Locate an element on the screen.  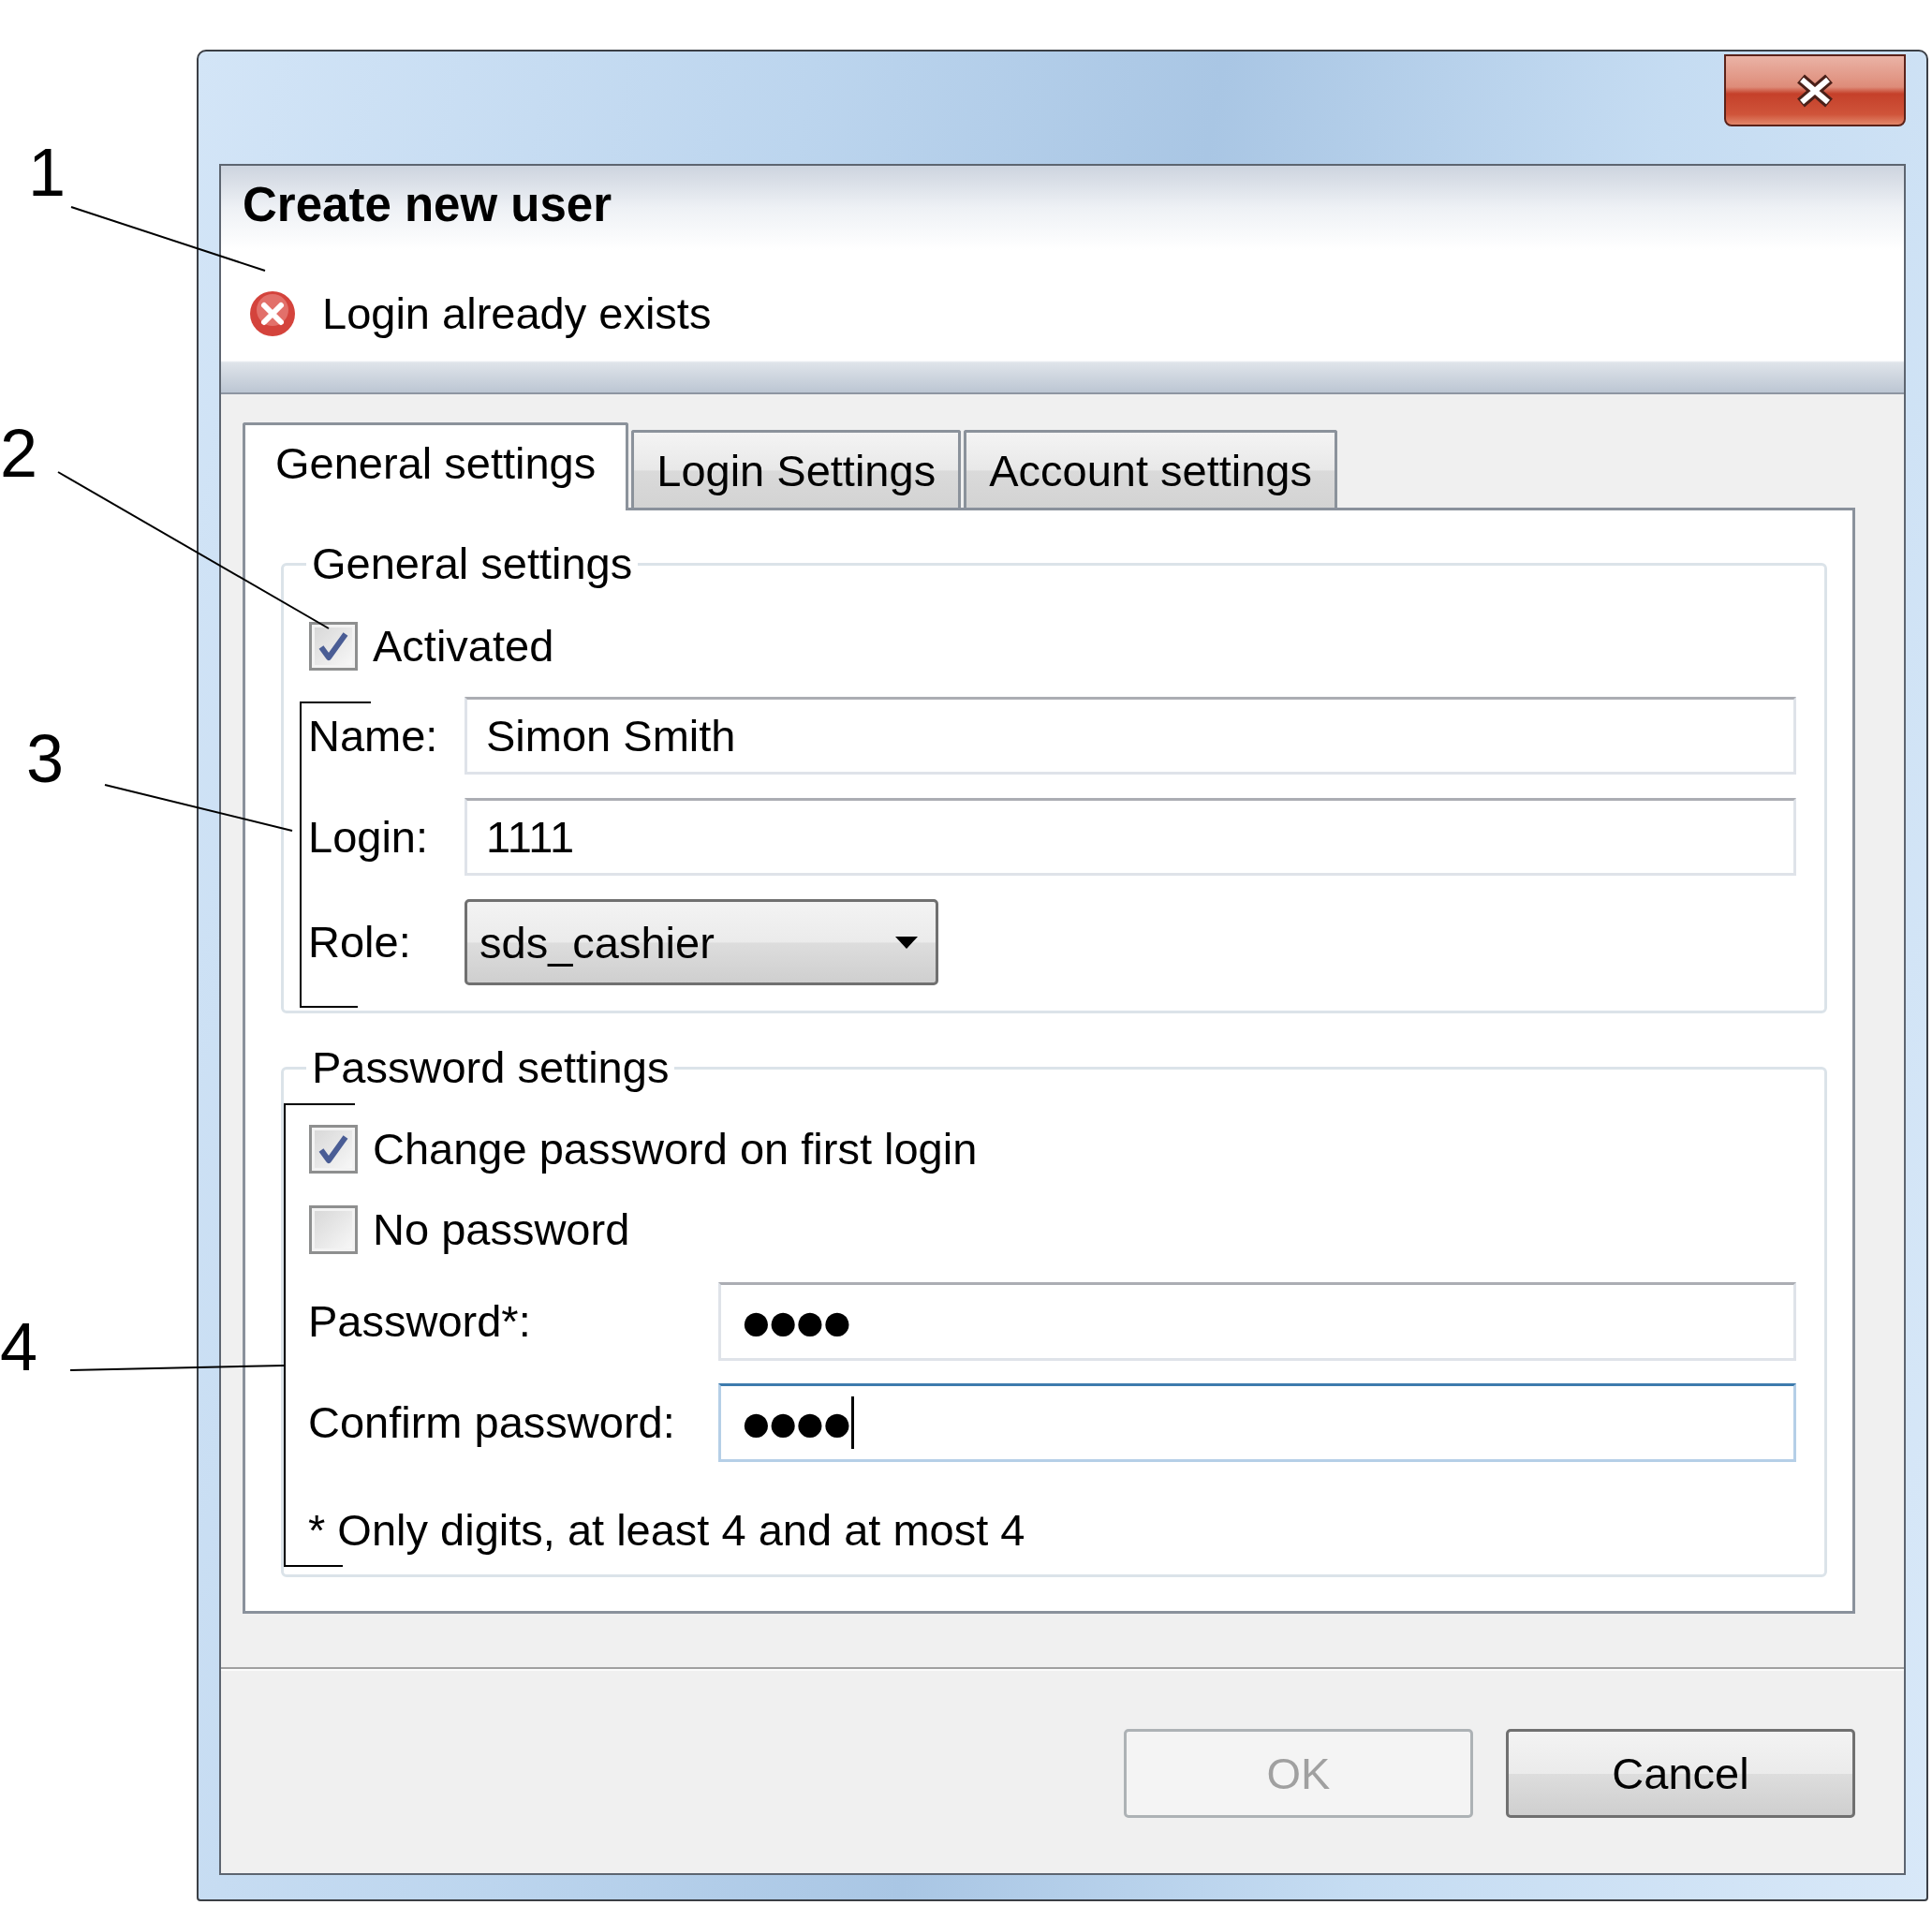
field-label: Login: is located at coordinates (368, 837).